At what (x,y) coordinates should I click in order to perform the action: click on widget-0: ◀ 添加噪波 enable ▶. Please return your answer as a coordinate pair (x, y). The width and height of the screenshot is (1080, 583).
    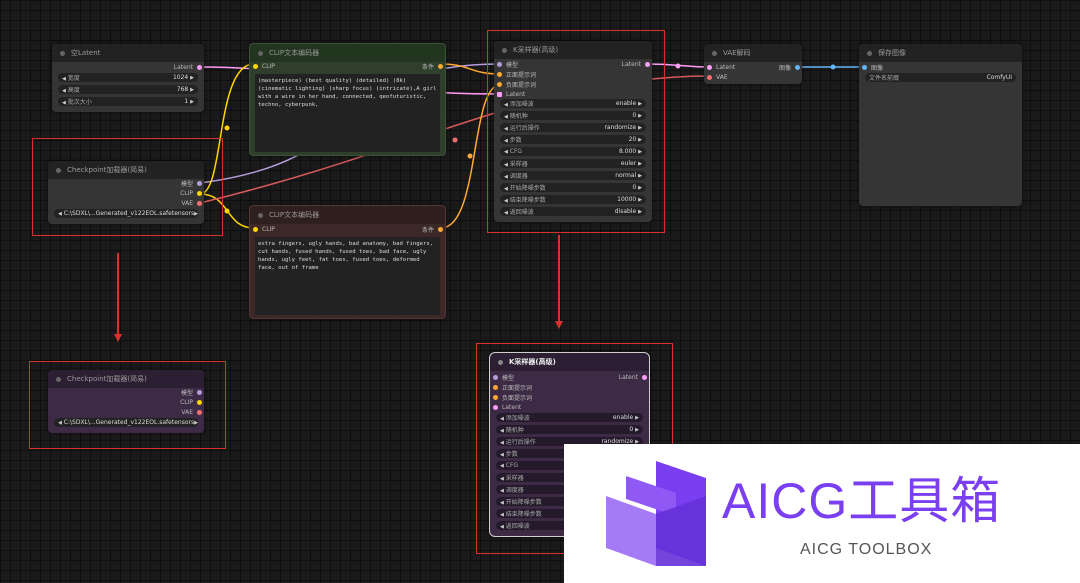
    Looking at the image, I should click on (569, 417).